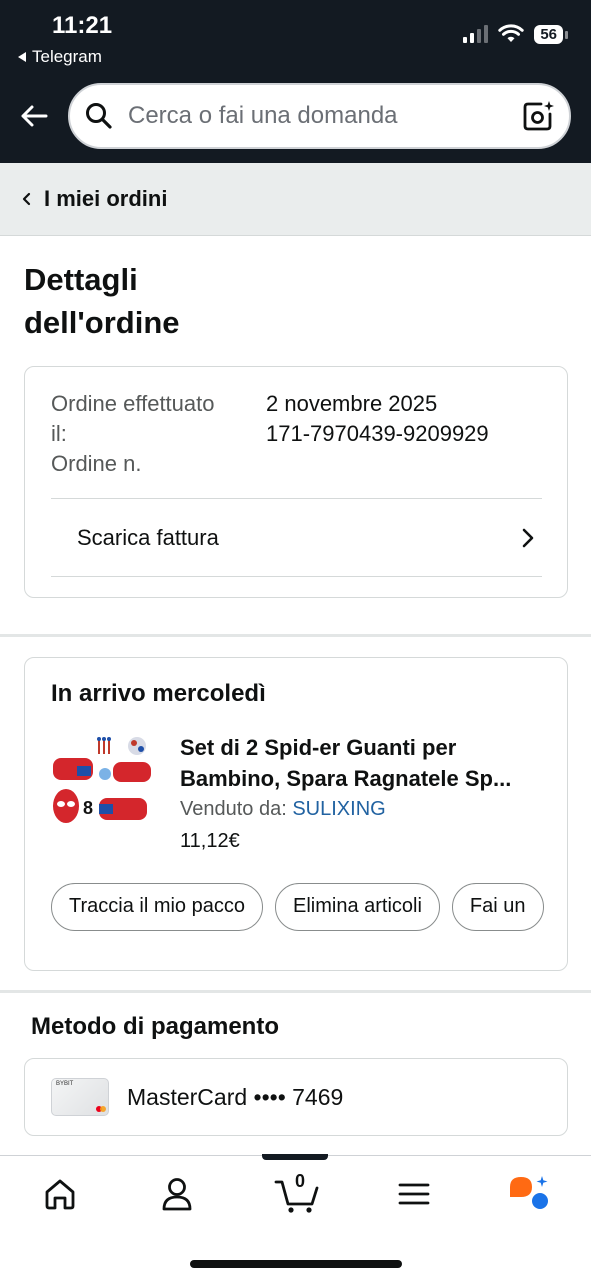 The height and width of the screenshot is (1280, 591). I want to click on track-package-button: Traccia il mio pacco, so click(157, 907).